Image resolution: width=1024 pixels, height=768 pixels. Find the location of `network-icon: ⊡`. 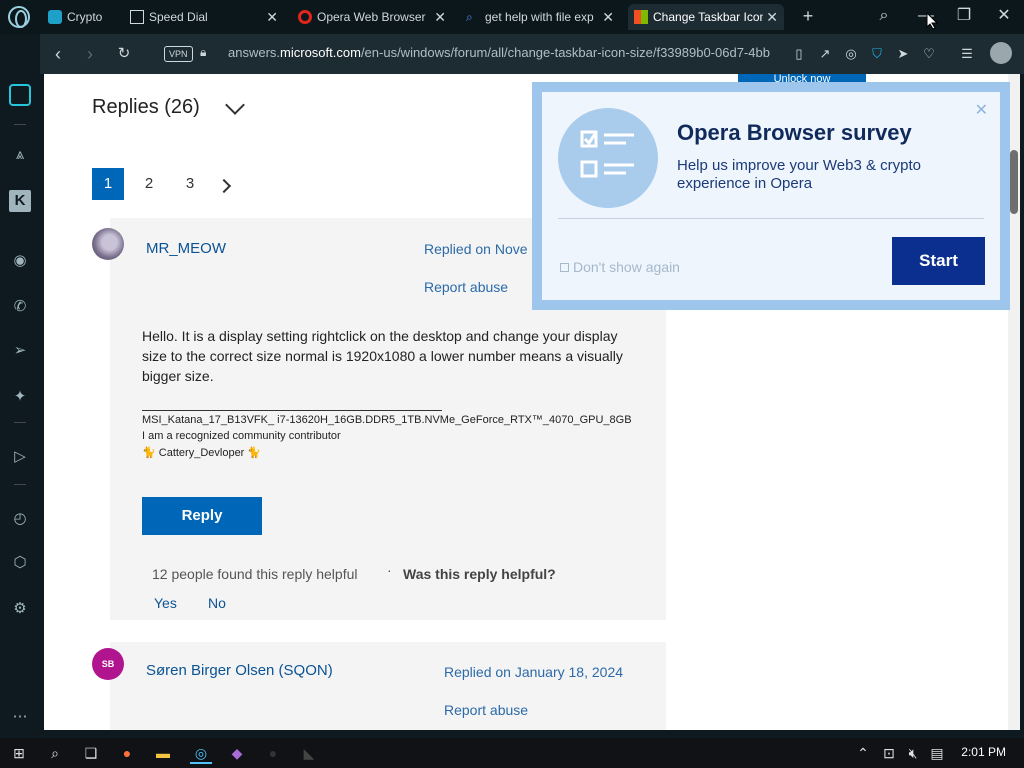

network-icon: ⊡ is located at coordinates (889, 753).